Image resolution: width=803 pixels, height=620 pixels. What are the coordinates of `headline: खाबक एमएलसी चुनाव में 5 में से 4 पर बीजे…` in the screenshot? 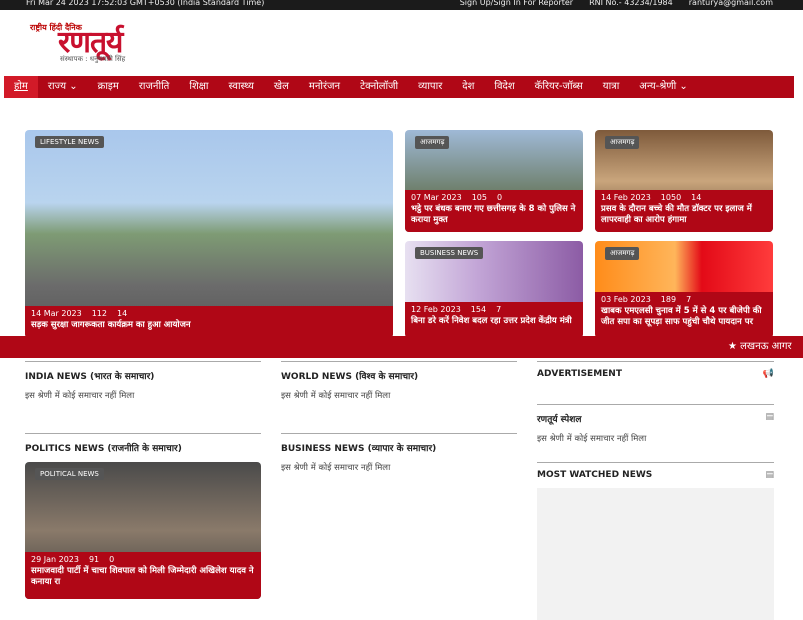 It's located at (684, 317).